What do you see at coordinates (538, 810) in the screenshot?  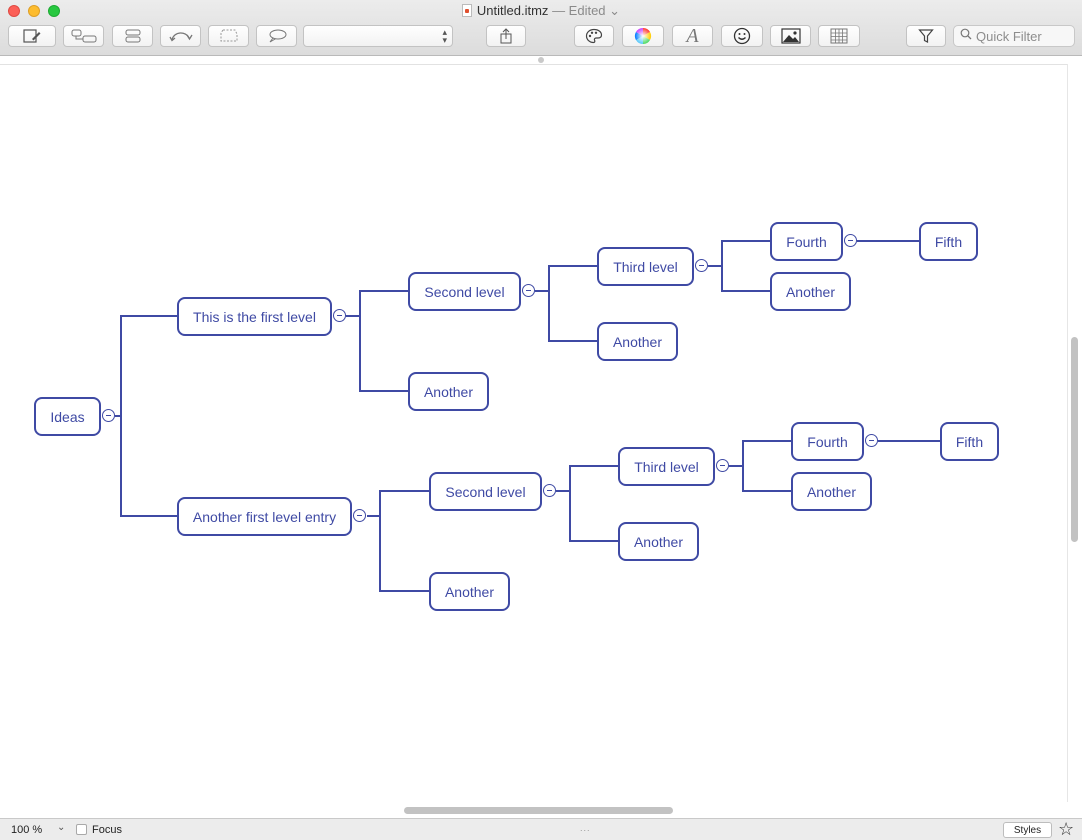 I see `horizontal-scrollbar` at bounding box center [538, 810].